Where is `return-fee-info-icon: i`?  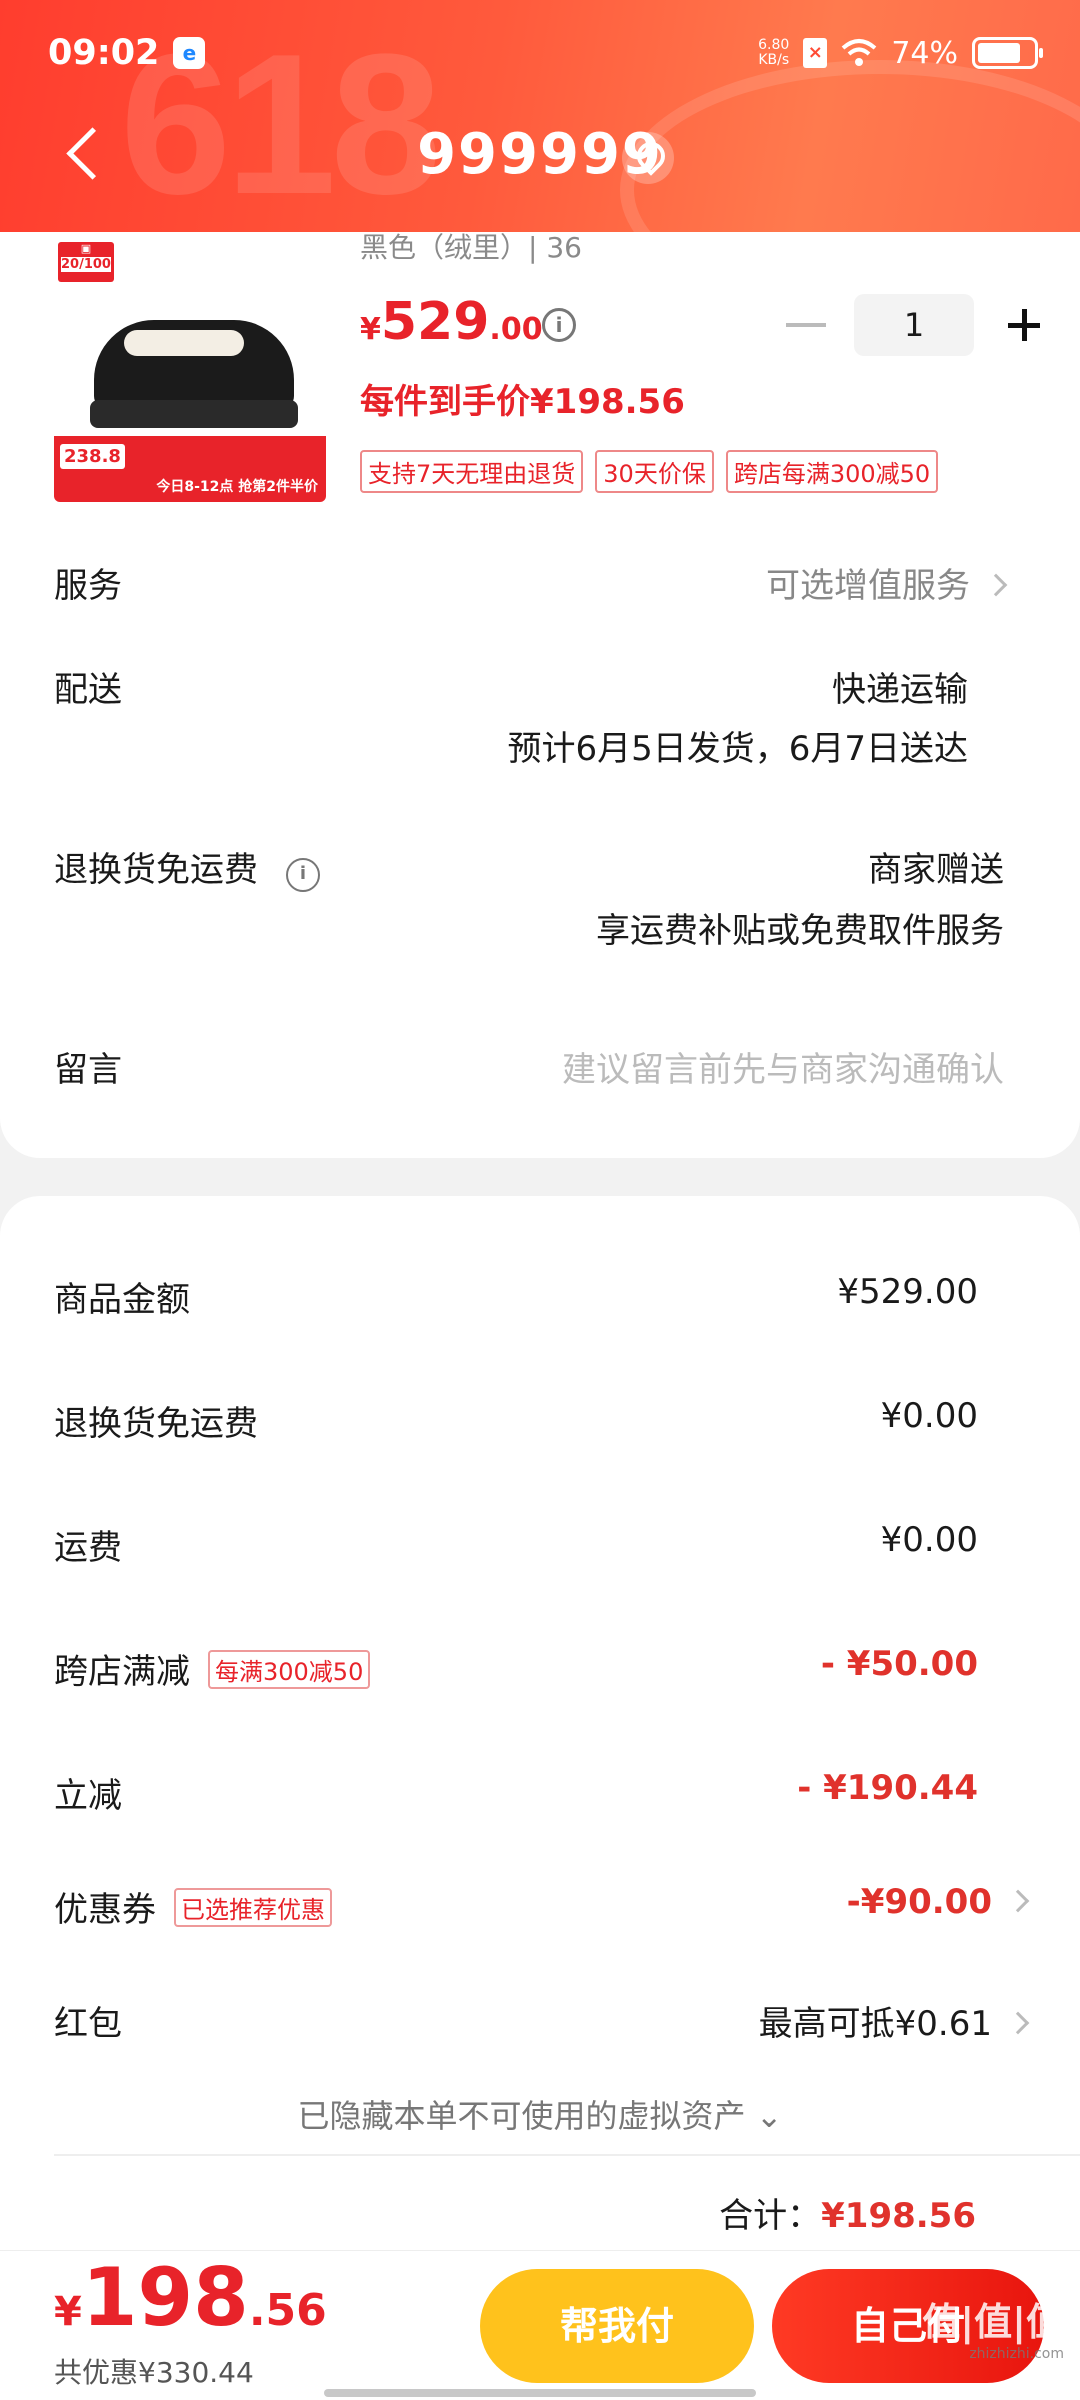
return-fee-info-icon: i is located at coordinates (303, 875).